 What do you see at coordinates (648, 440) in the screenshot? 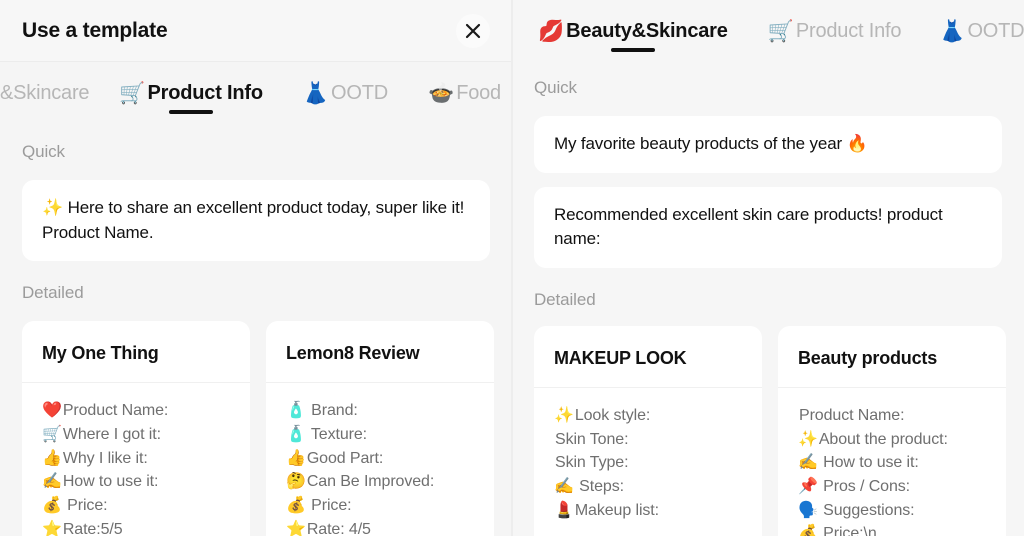
I see `card-field: Skin Tone:` at bounding box center [648, 440].